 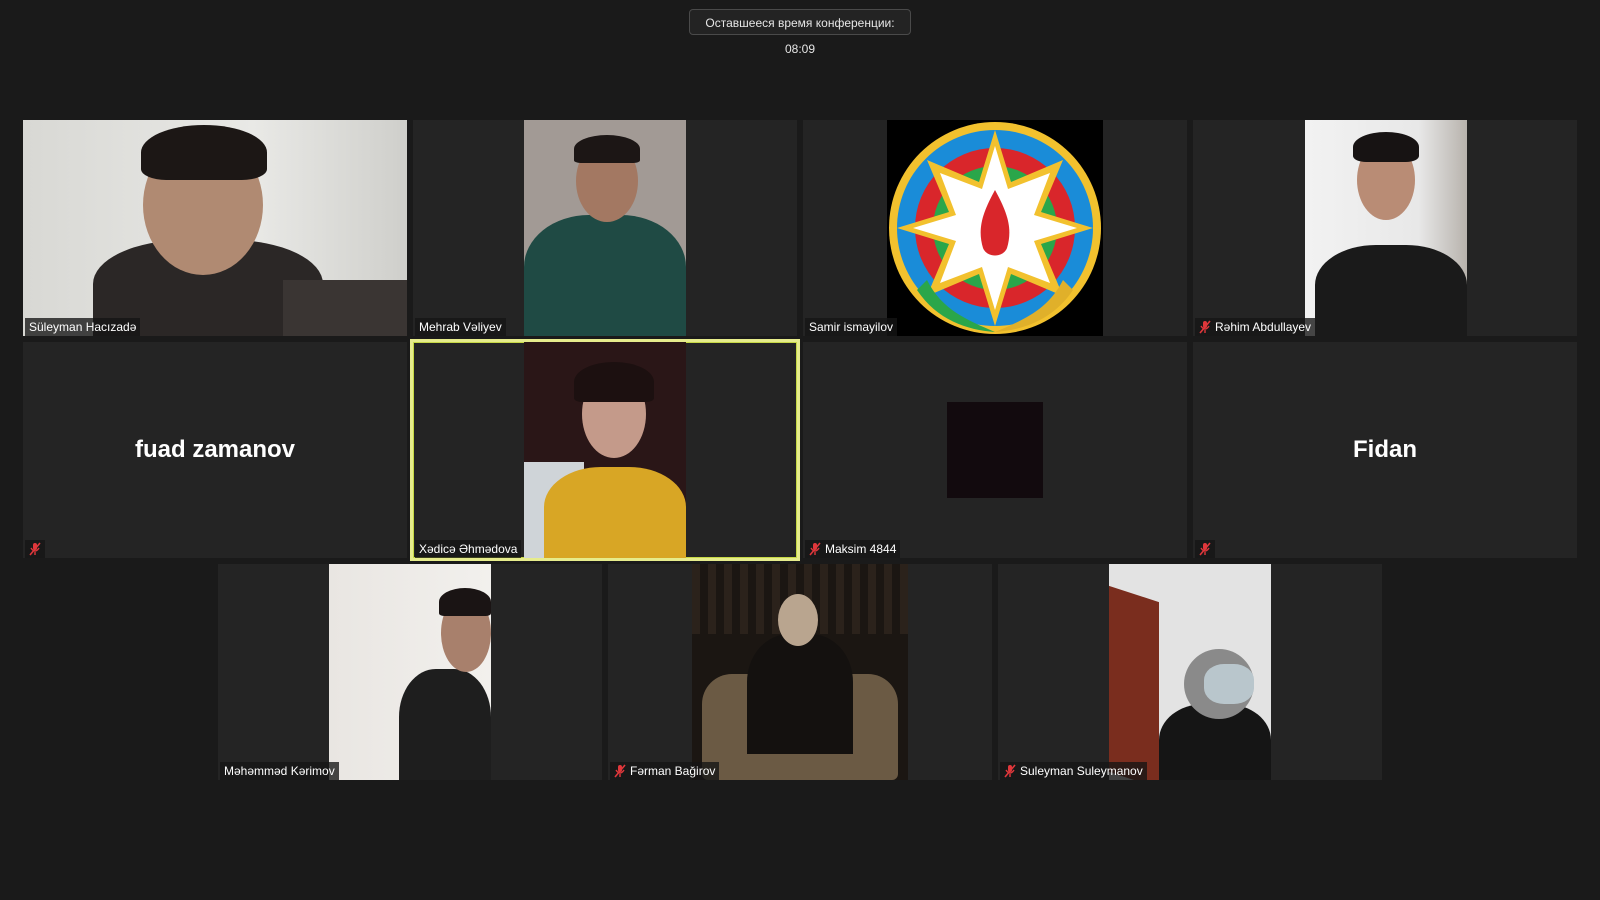 What do you see at coordinates (468, 549) in the screenshot?
I see `participant-label: Xədicə Əhmədova` at bounding box center [468, 549].